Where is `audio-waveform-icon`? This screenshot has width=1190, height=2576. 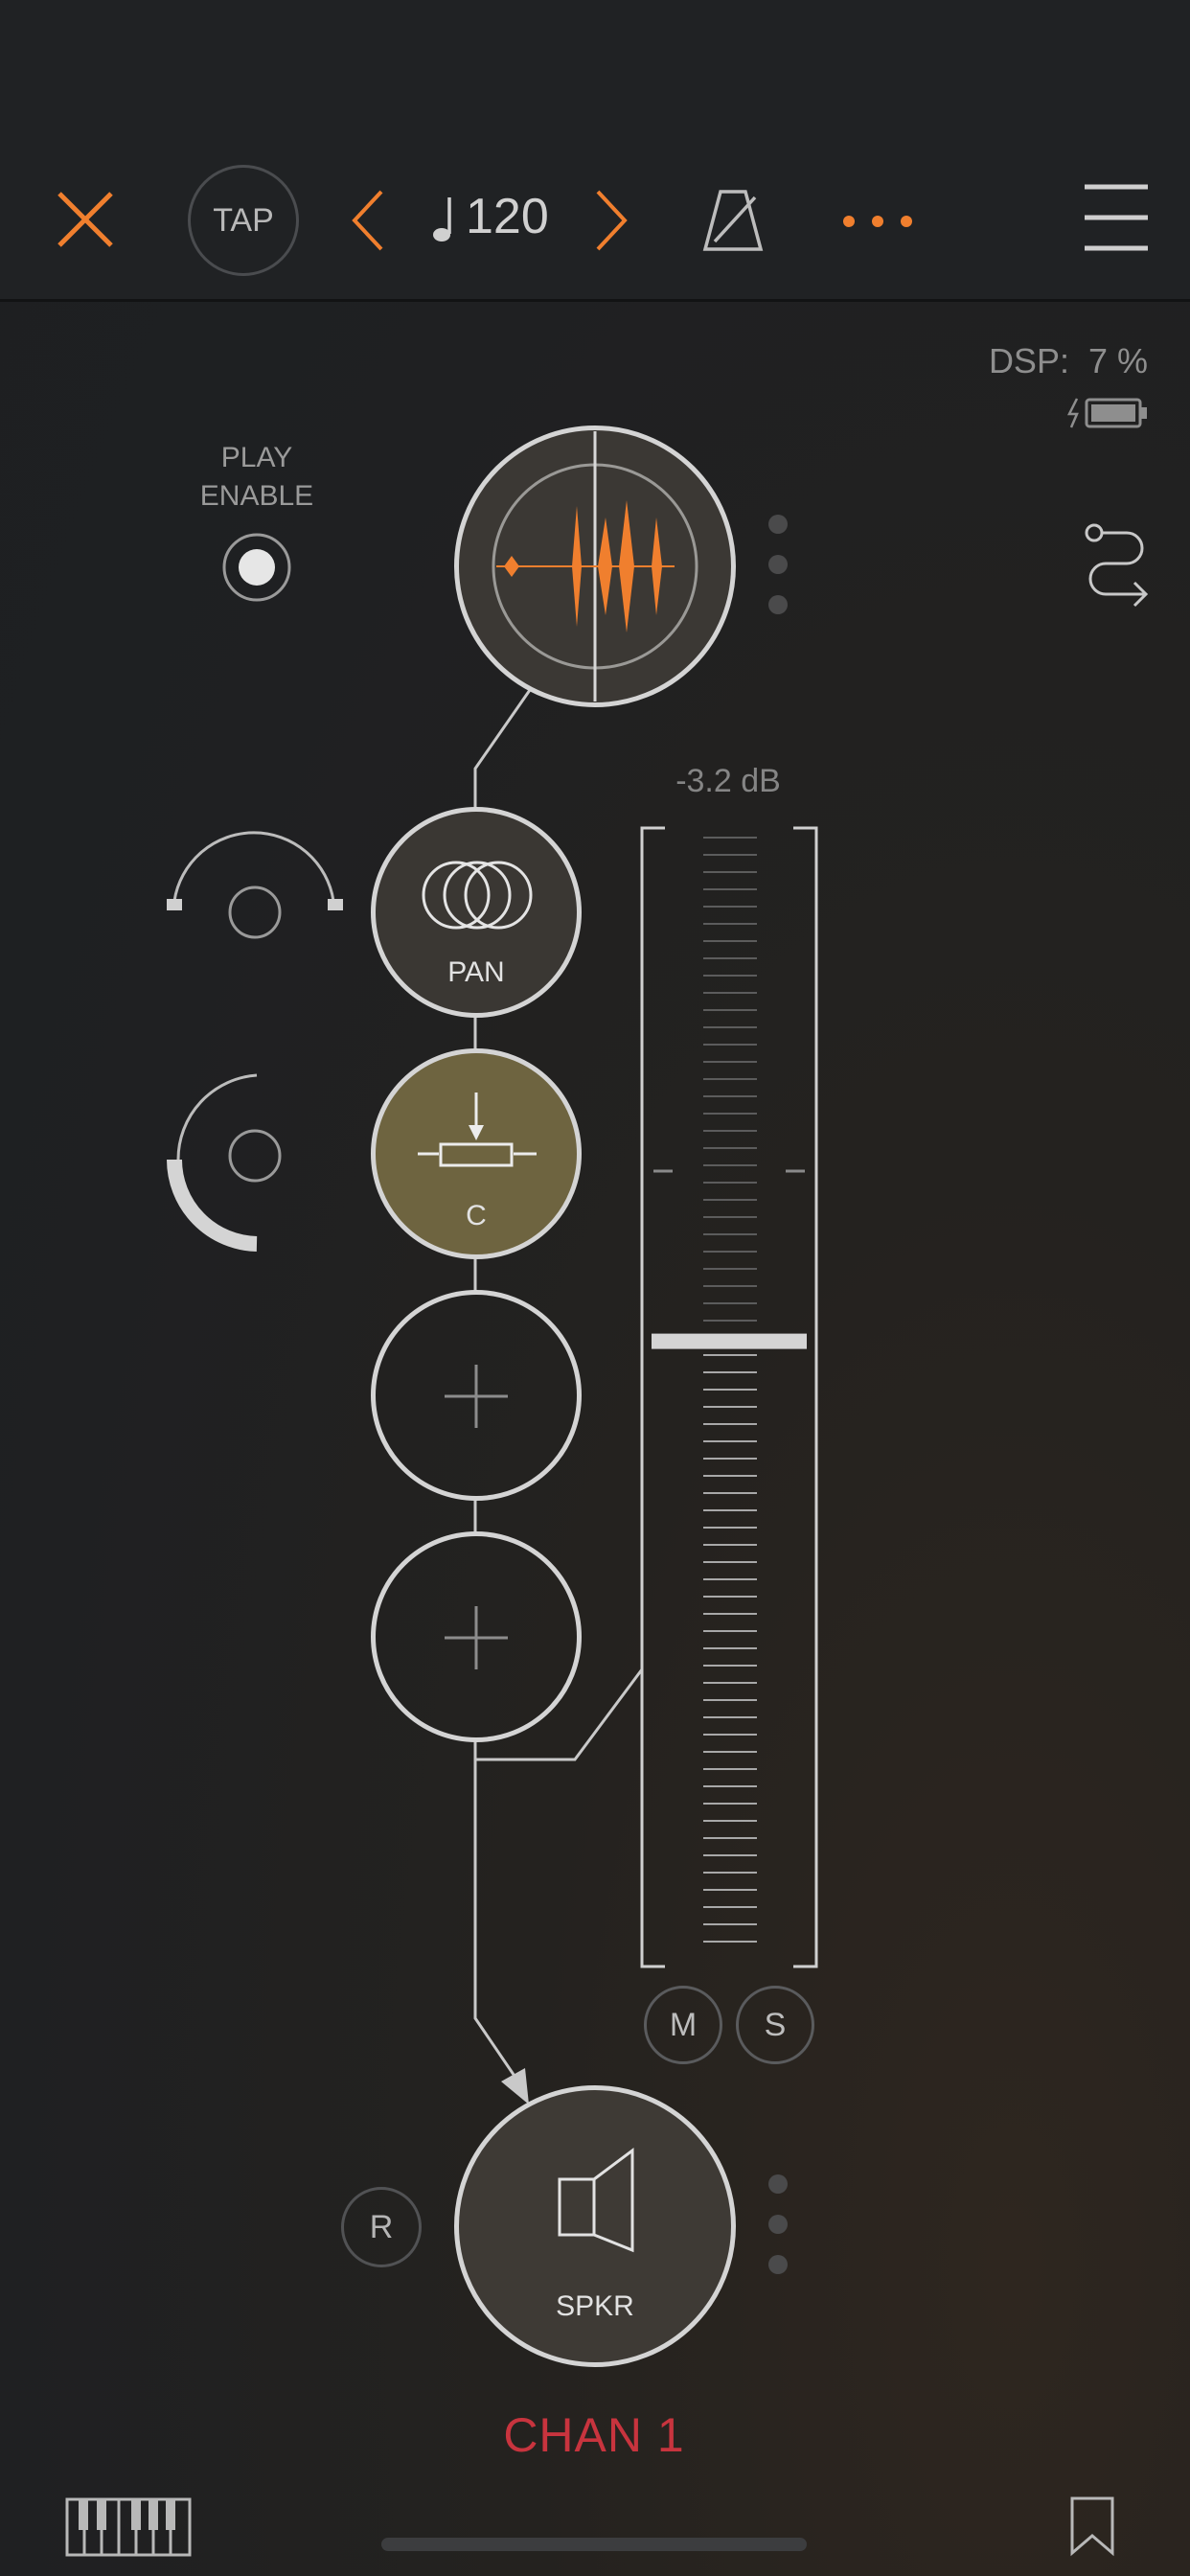
audio-waveform-icon is located at coordinates (595, 566).